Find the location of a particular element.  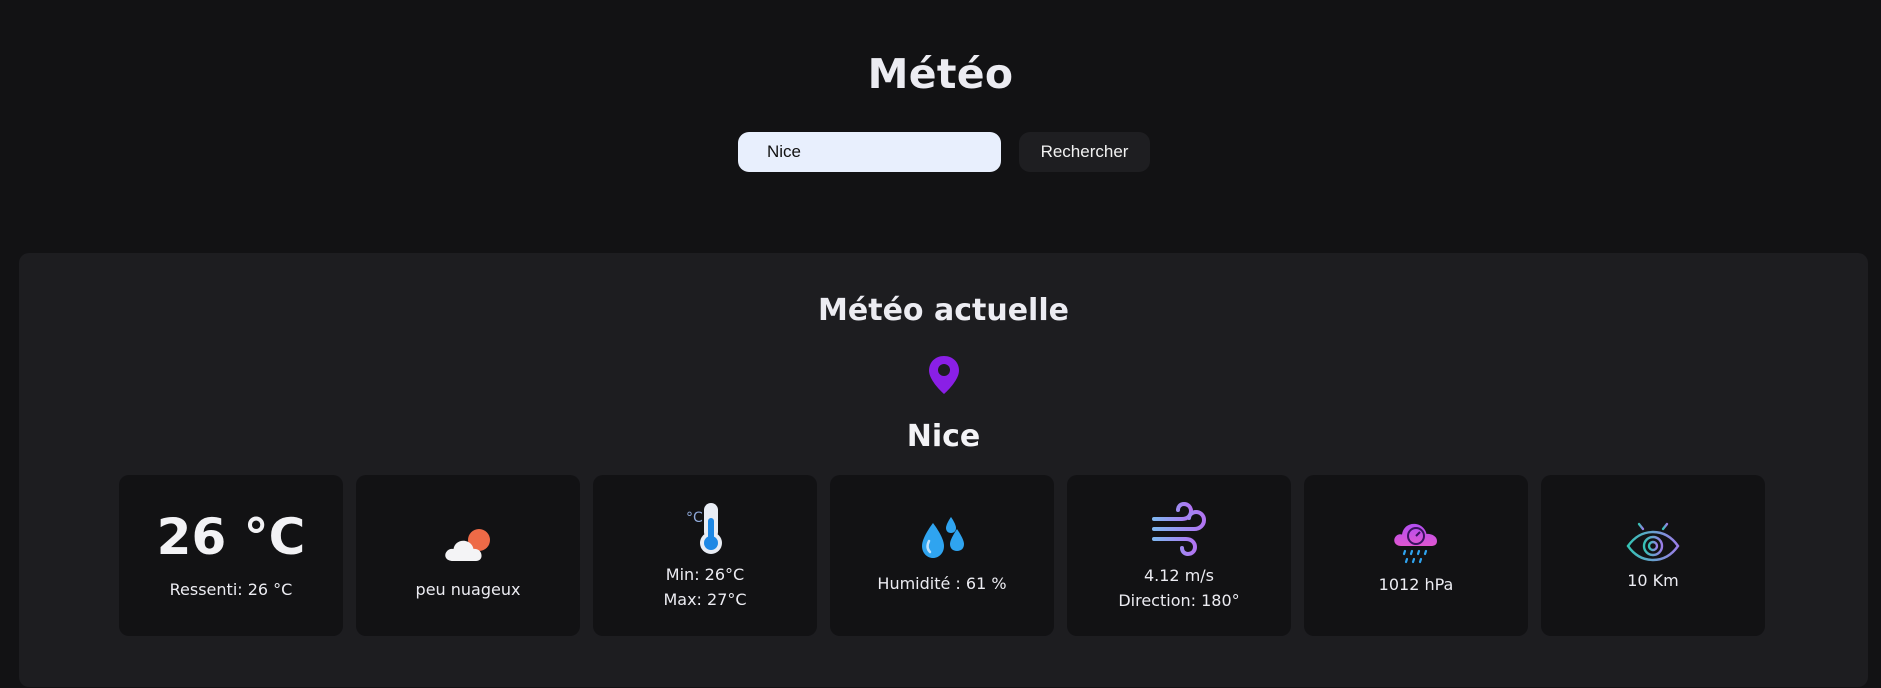

eye-icon is located at coordinates (1653, 540).